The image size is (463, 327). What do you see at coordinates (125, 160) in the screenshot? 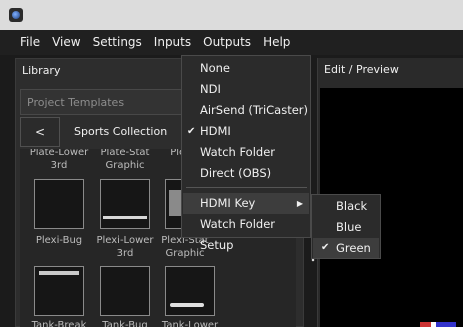
I see `thumb-label: Plate-Stat Graphic` at bounding box center [125, 160].